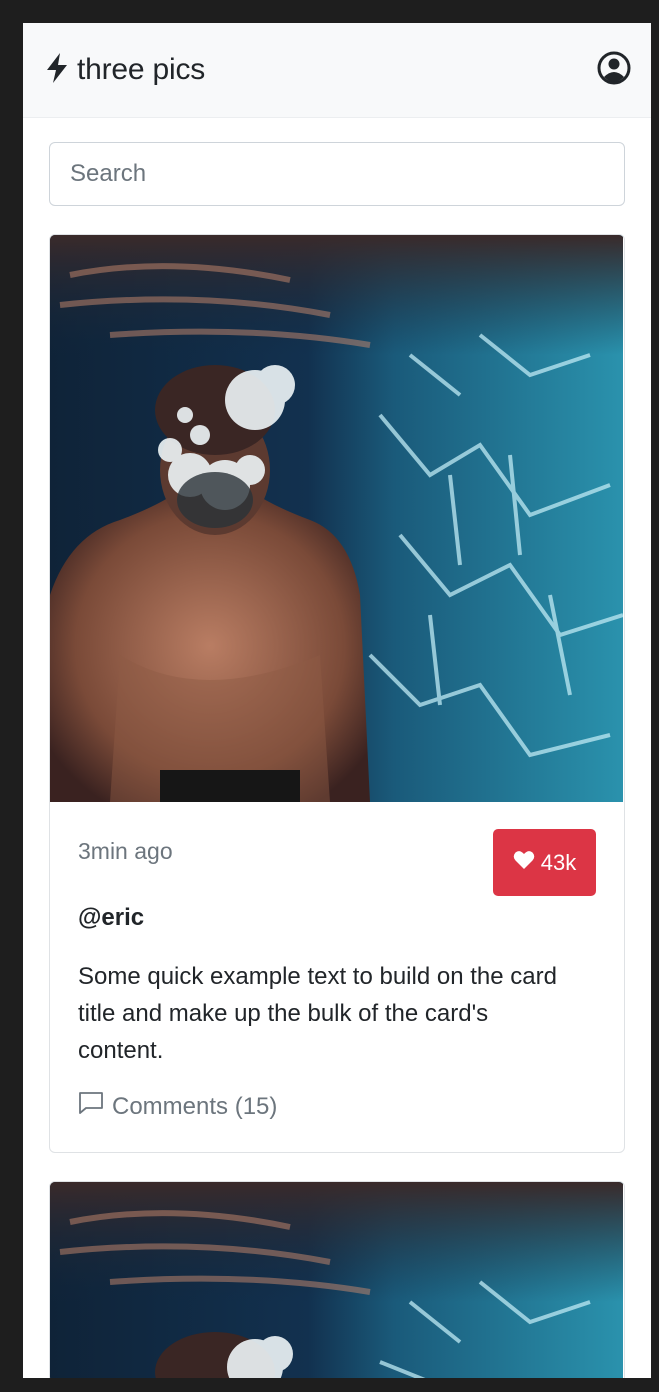 Image resolution: width=659 pixels, height=1392 pixels. I want to click on lightning-bolt-icon, so click(57, 70).